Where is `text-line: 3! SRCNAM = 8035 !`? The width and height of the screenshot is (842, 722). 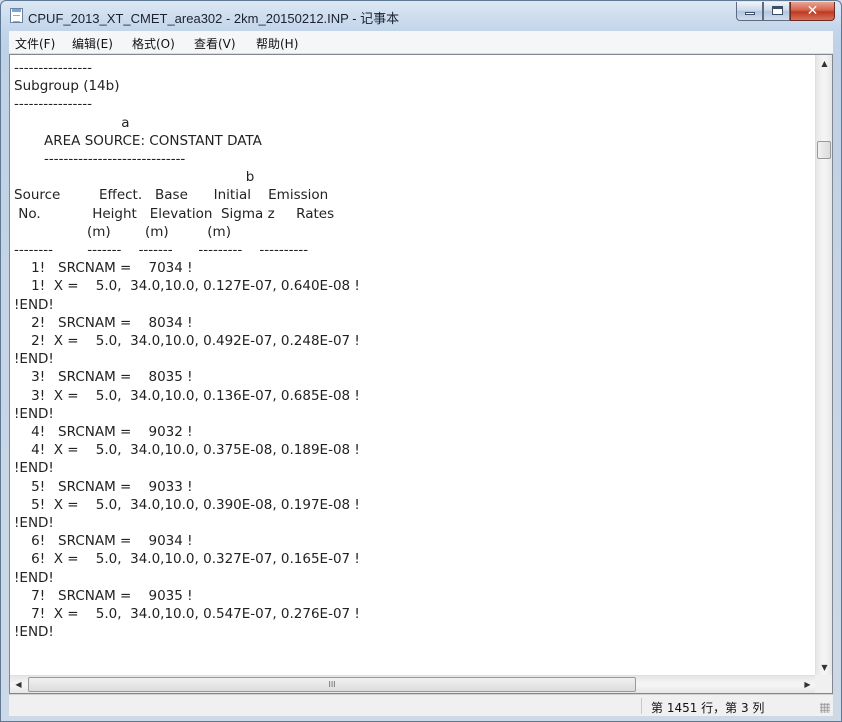 text-line: 3! SRCNAM = 8035 ! is located at coordinates (103, 377).